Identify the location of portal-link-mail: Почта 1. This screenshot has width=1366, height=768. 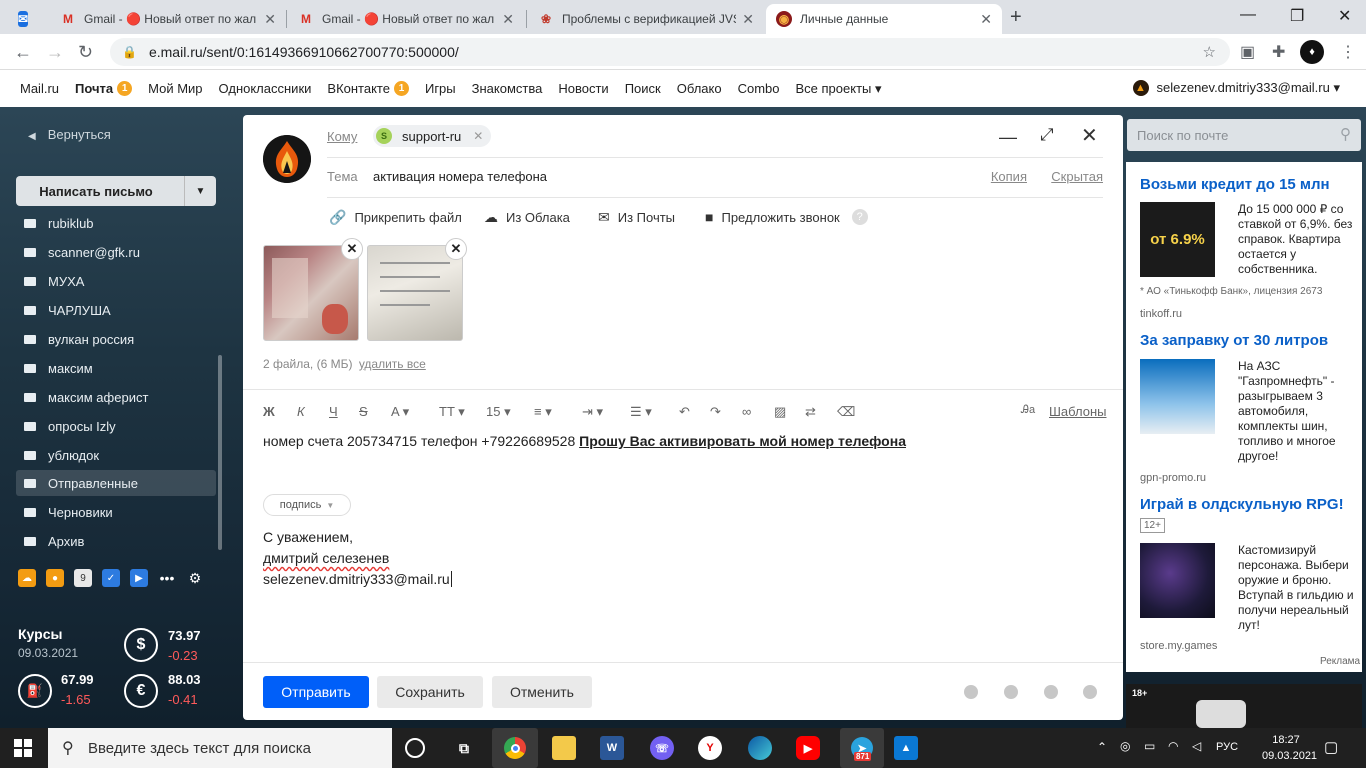
(104, 88).